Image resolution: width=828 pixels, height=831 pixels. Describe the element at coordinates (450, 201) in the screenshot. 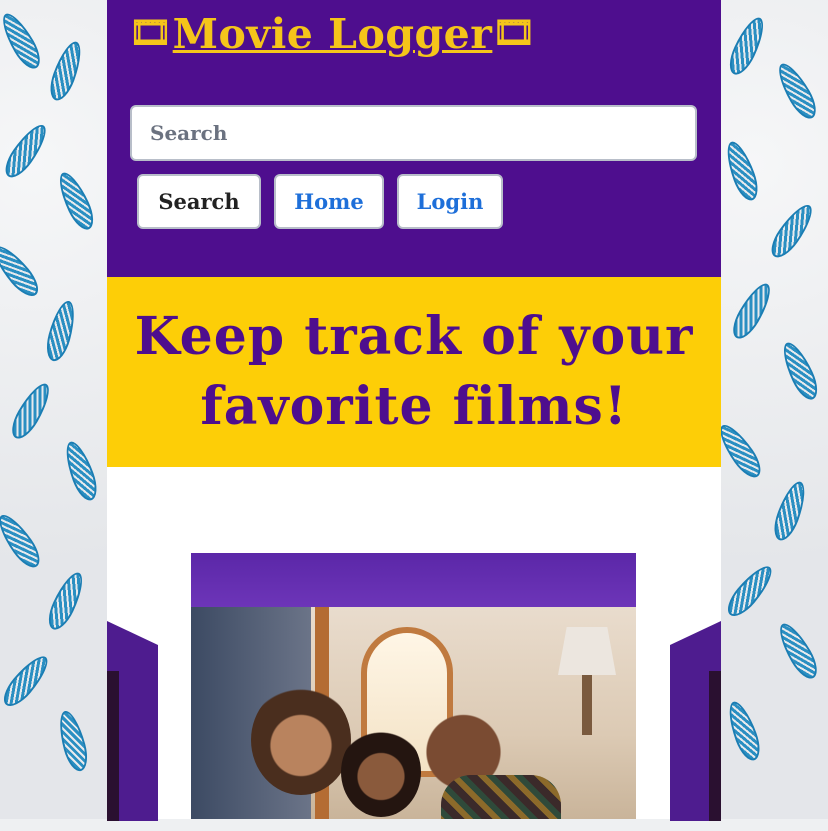

I see `login-button: Login` at that location.